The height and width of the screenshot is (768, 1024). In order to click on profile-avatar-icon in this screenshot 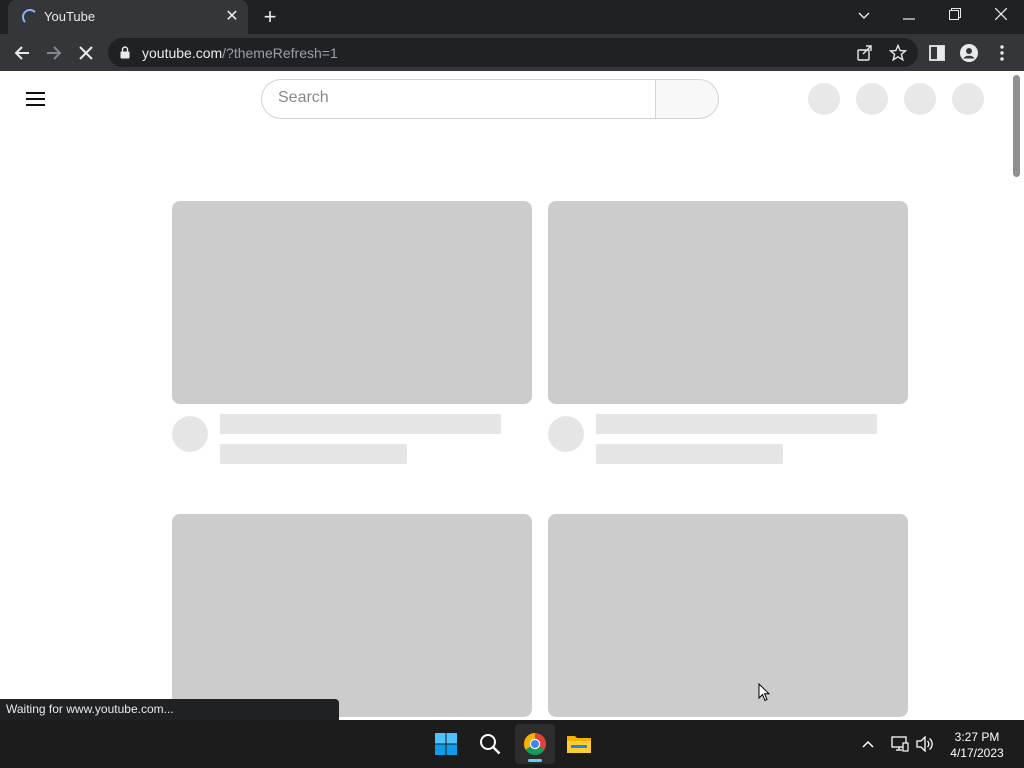, I will do `click(969, 53)`.